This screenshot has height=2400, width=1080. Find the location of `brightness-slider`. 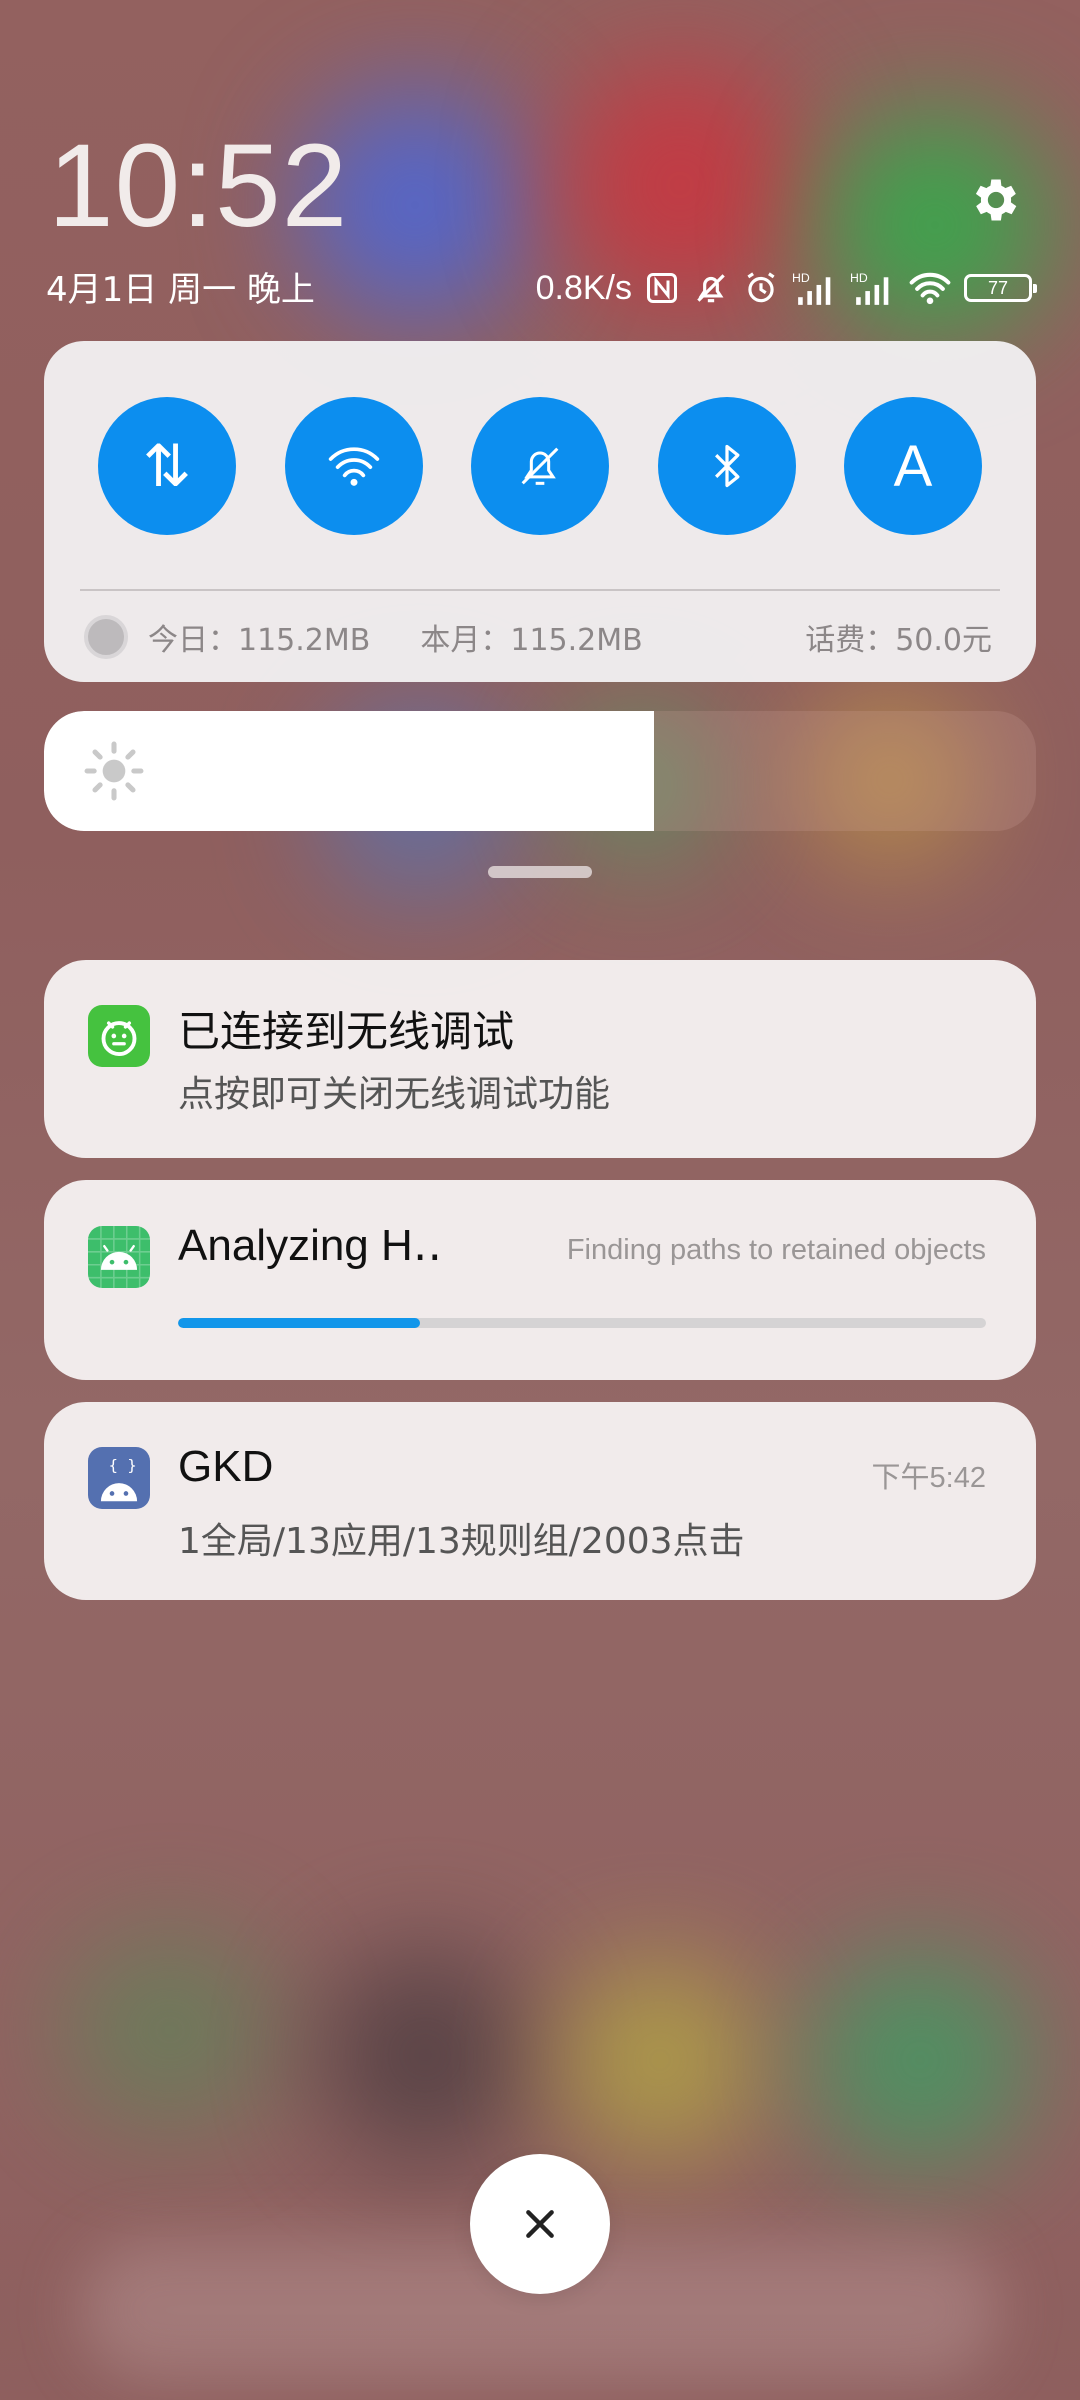

brightness-slider is located at coordinates (540, 771).